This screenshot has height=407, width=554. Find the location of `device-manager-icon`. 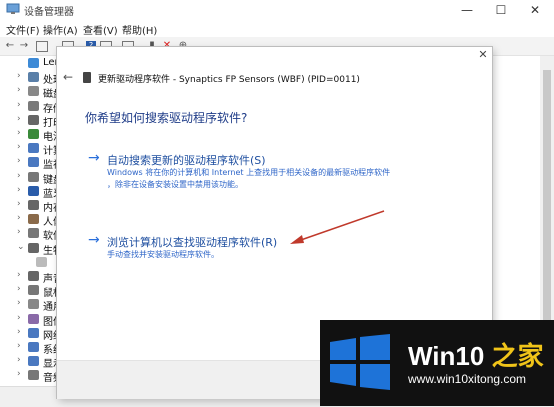

device-manager-icon is located at coordinates (13, 8).